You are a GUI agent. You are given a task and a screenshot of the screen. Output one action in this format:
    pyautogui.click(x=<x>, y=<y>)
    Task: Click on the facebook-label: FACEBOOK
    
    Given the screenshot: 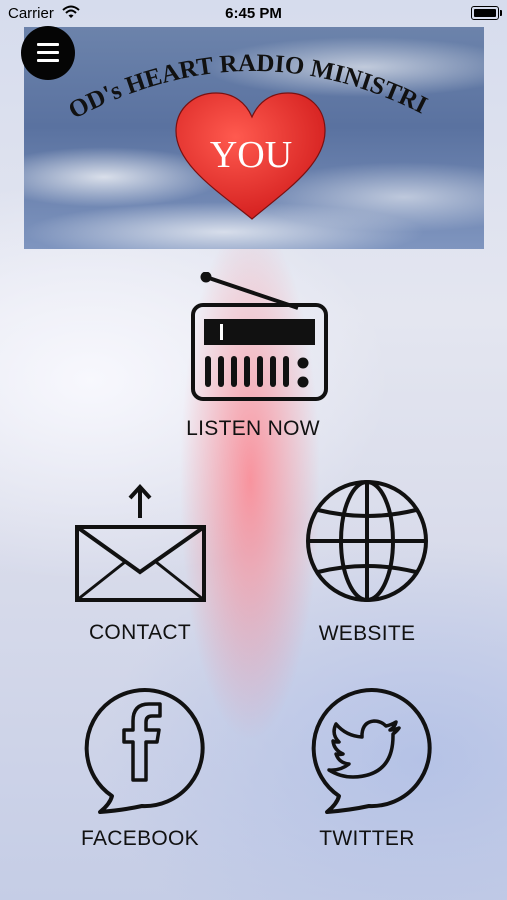 What is the action you would take?
    pyautogui.click(x=140, y=838)
    